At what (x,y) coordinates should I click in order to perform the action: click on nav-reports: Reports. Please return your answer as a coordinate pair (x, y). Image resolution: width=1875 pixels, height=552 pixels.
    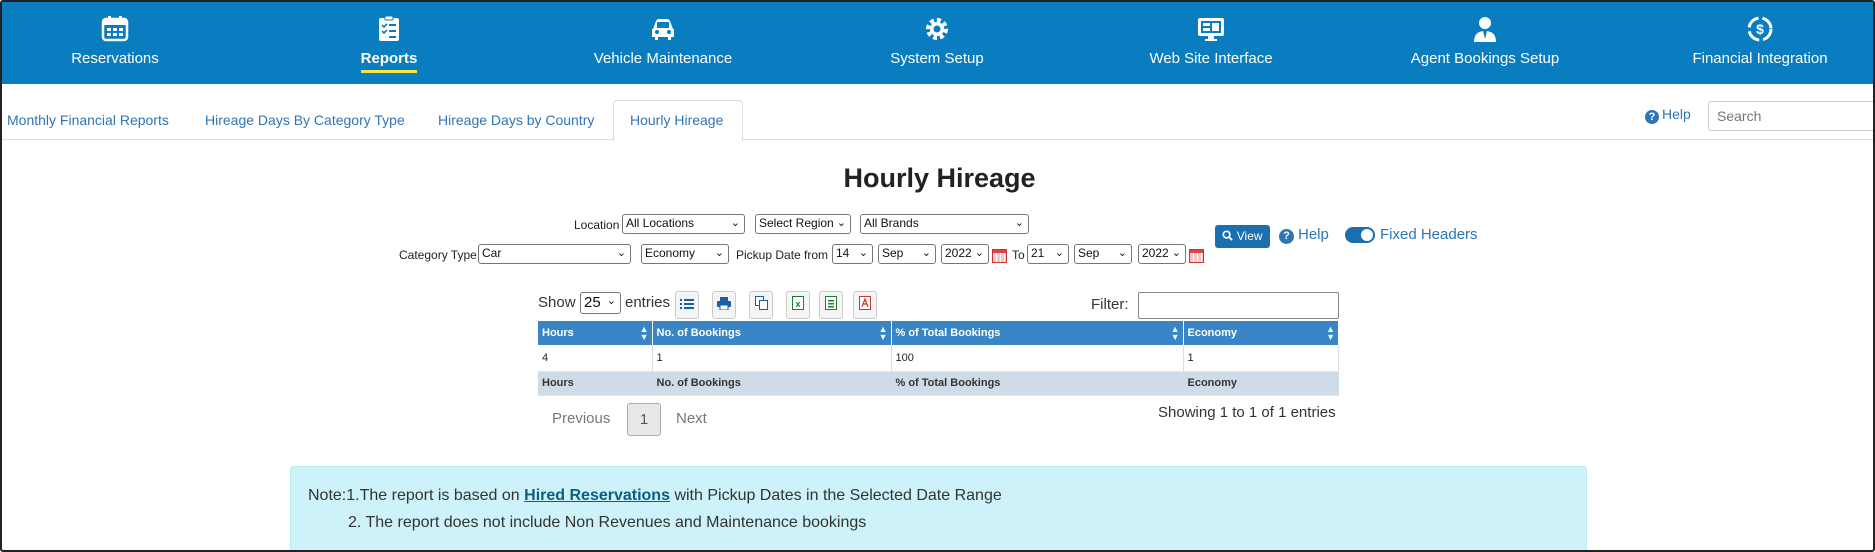
    Looking at the image, I should click on (389, 43).